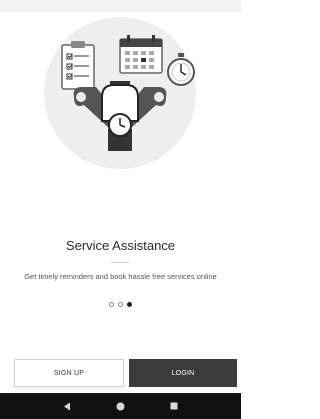 This screenshot has width=320, height=419. What do you see at coordinates (120, 245) in the screenshot?
I see `page-title: Service Assistance` at bounding box center [120, 245].